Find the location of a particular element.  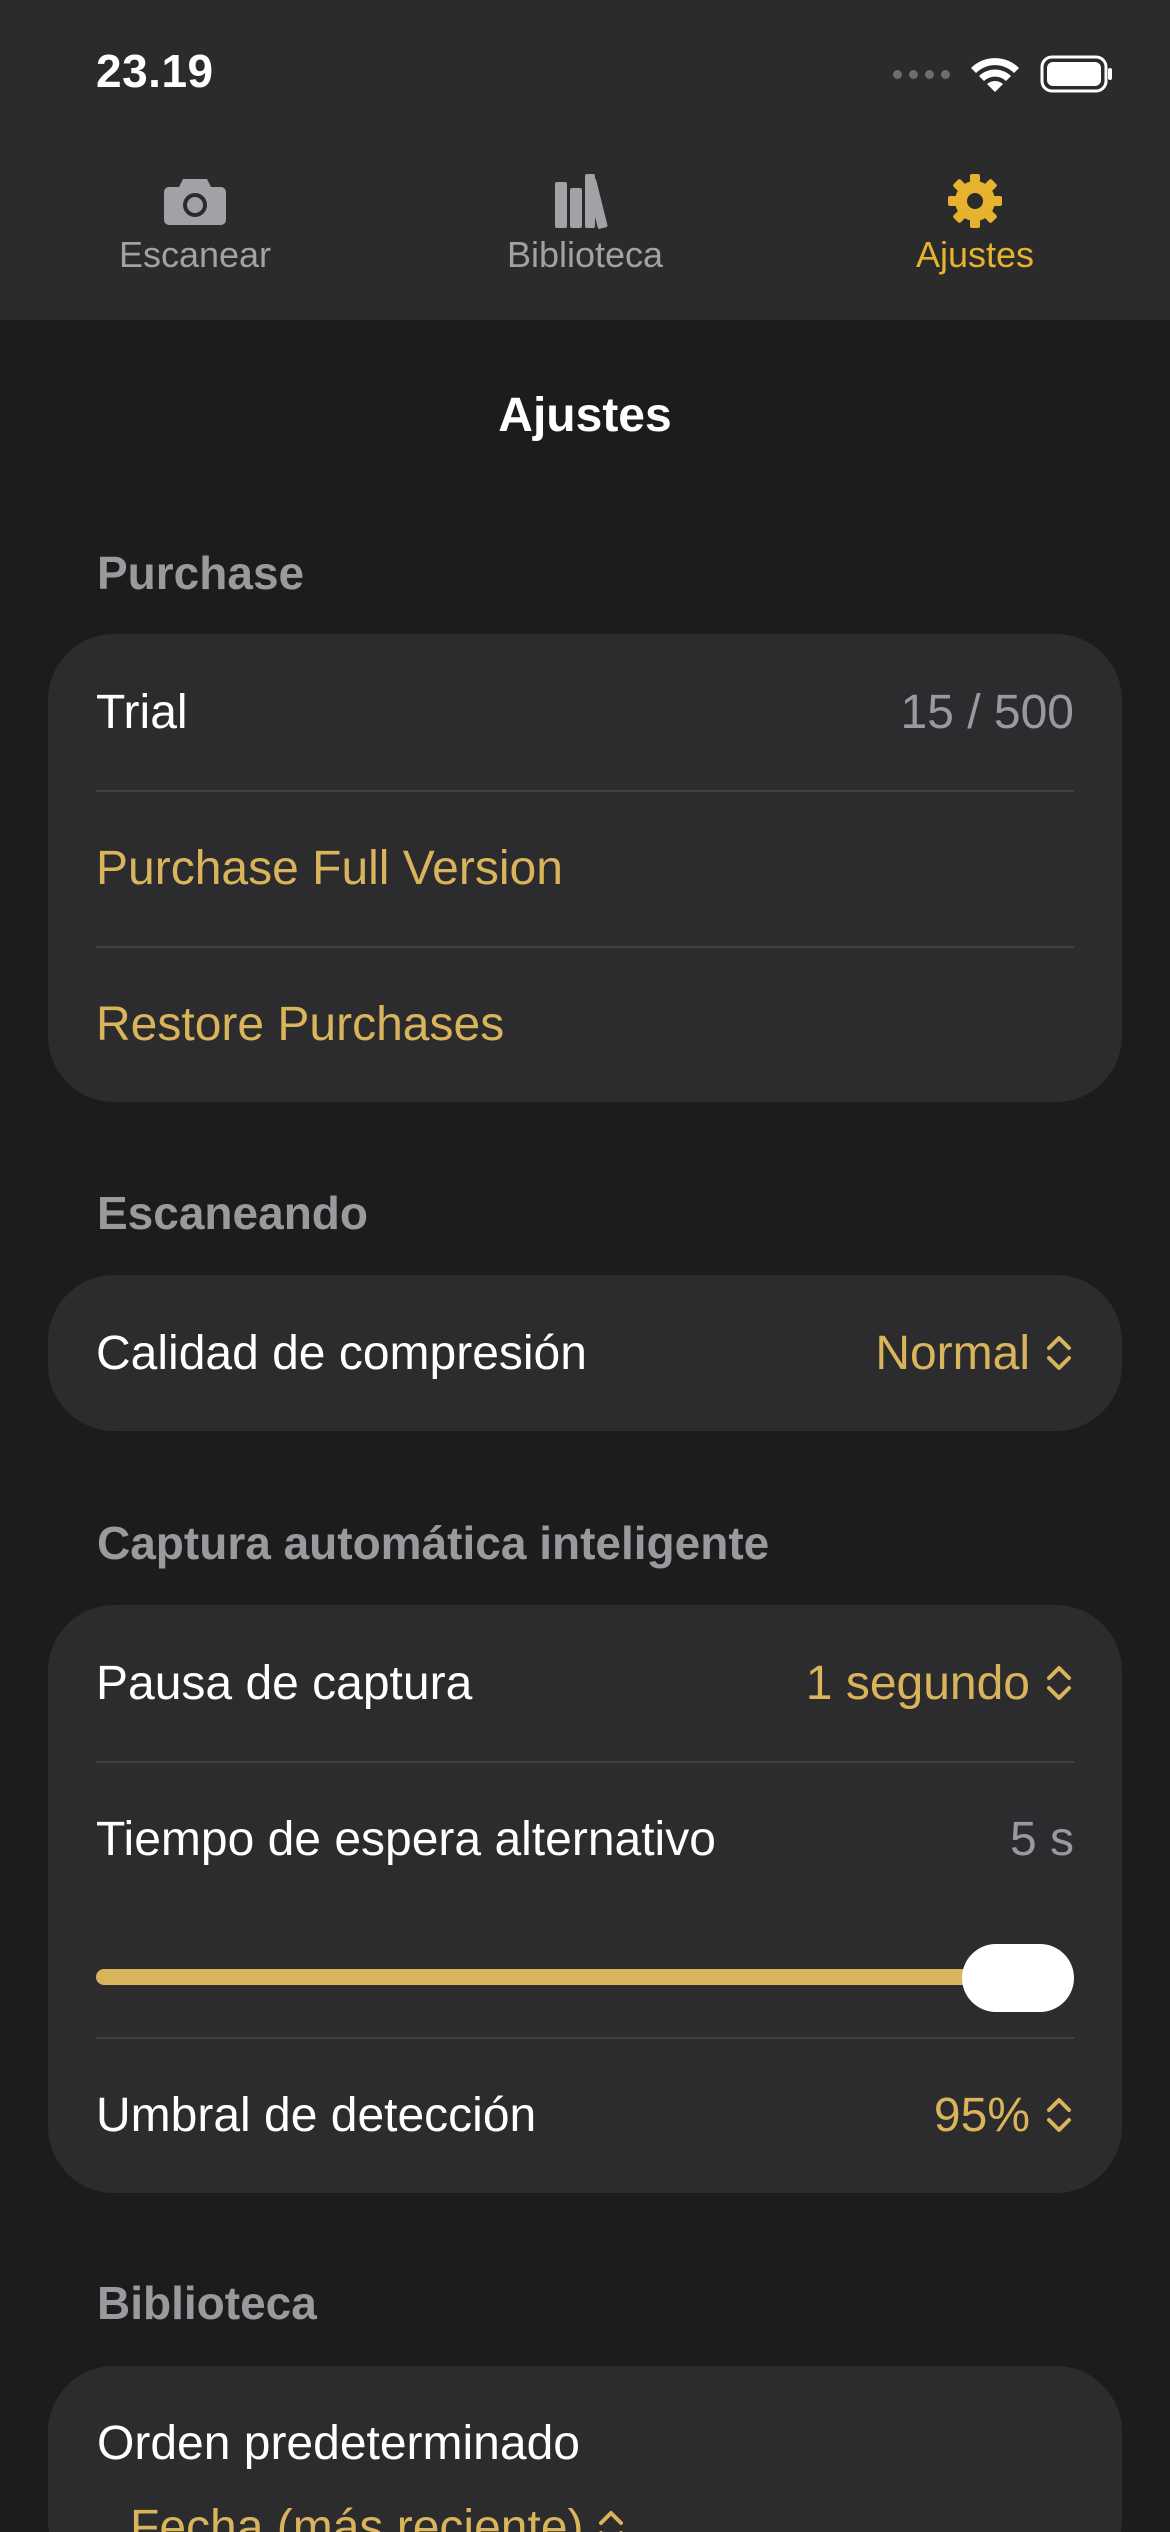

section-title-purchase: Purchase is located at coordinates (201, 573).